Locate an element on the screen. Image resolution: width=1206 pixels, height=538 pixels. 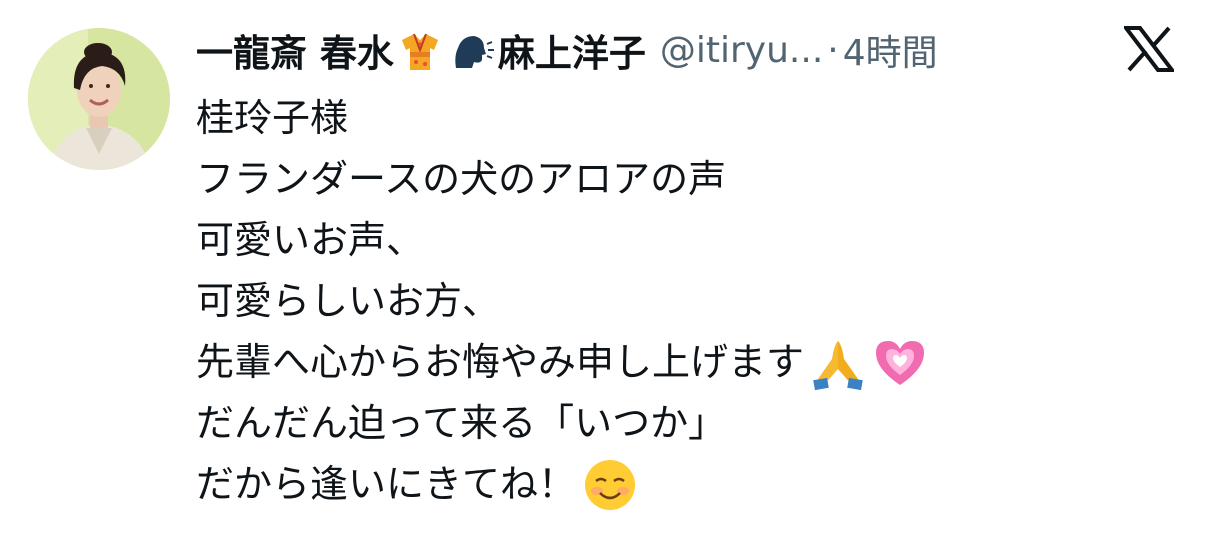
avatar-image is located at coordinates (99, 99).